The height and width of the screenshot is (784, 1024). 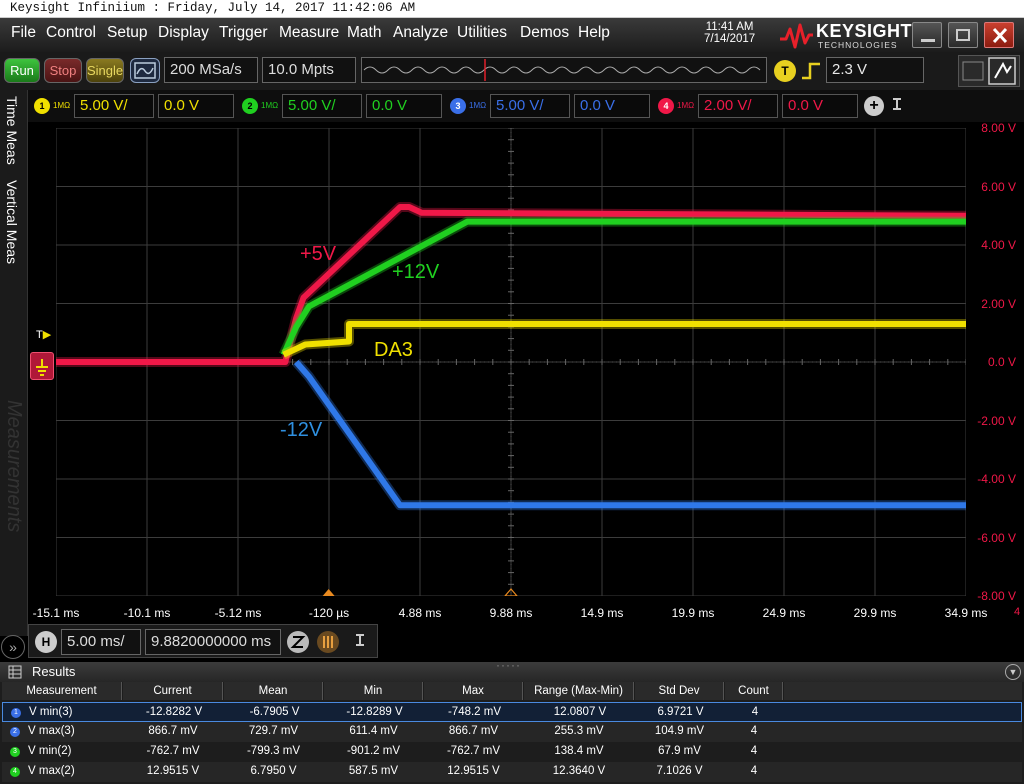 What do you see at coordinates (693, 613) in the screenshot?
I see `x-tick-label: 19.9 ms` at bounding box center [693, 613].